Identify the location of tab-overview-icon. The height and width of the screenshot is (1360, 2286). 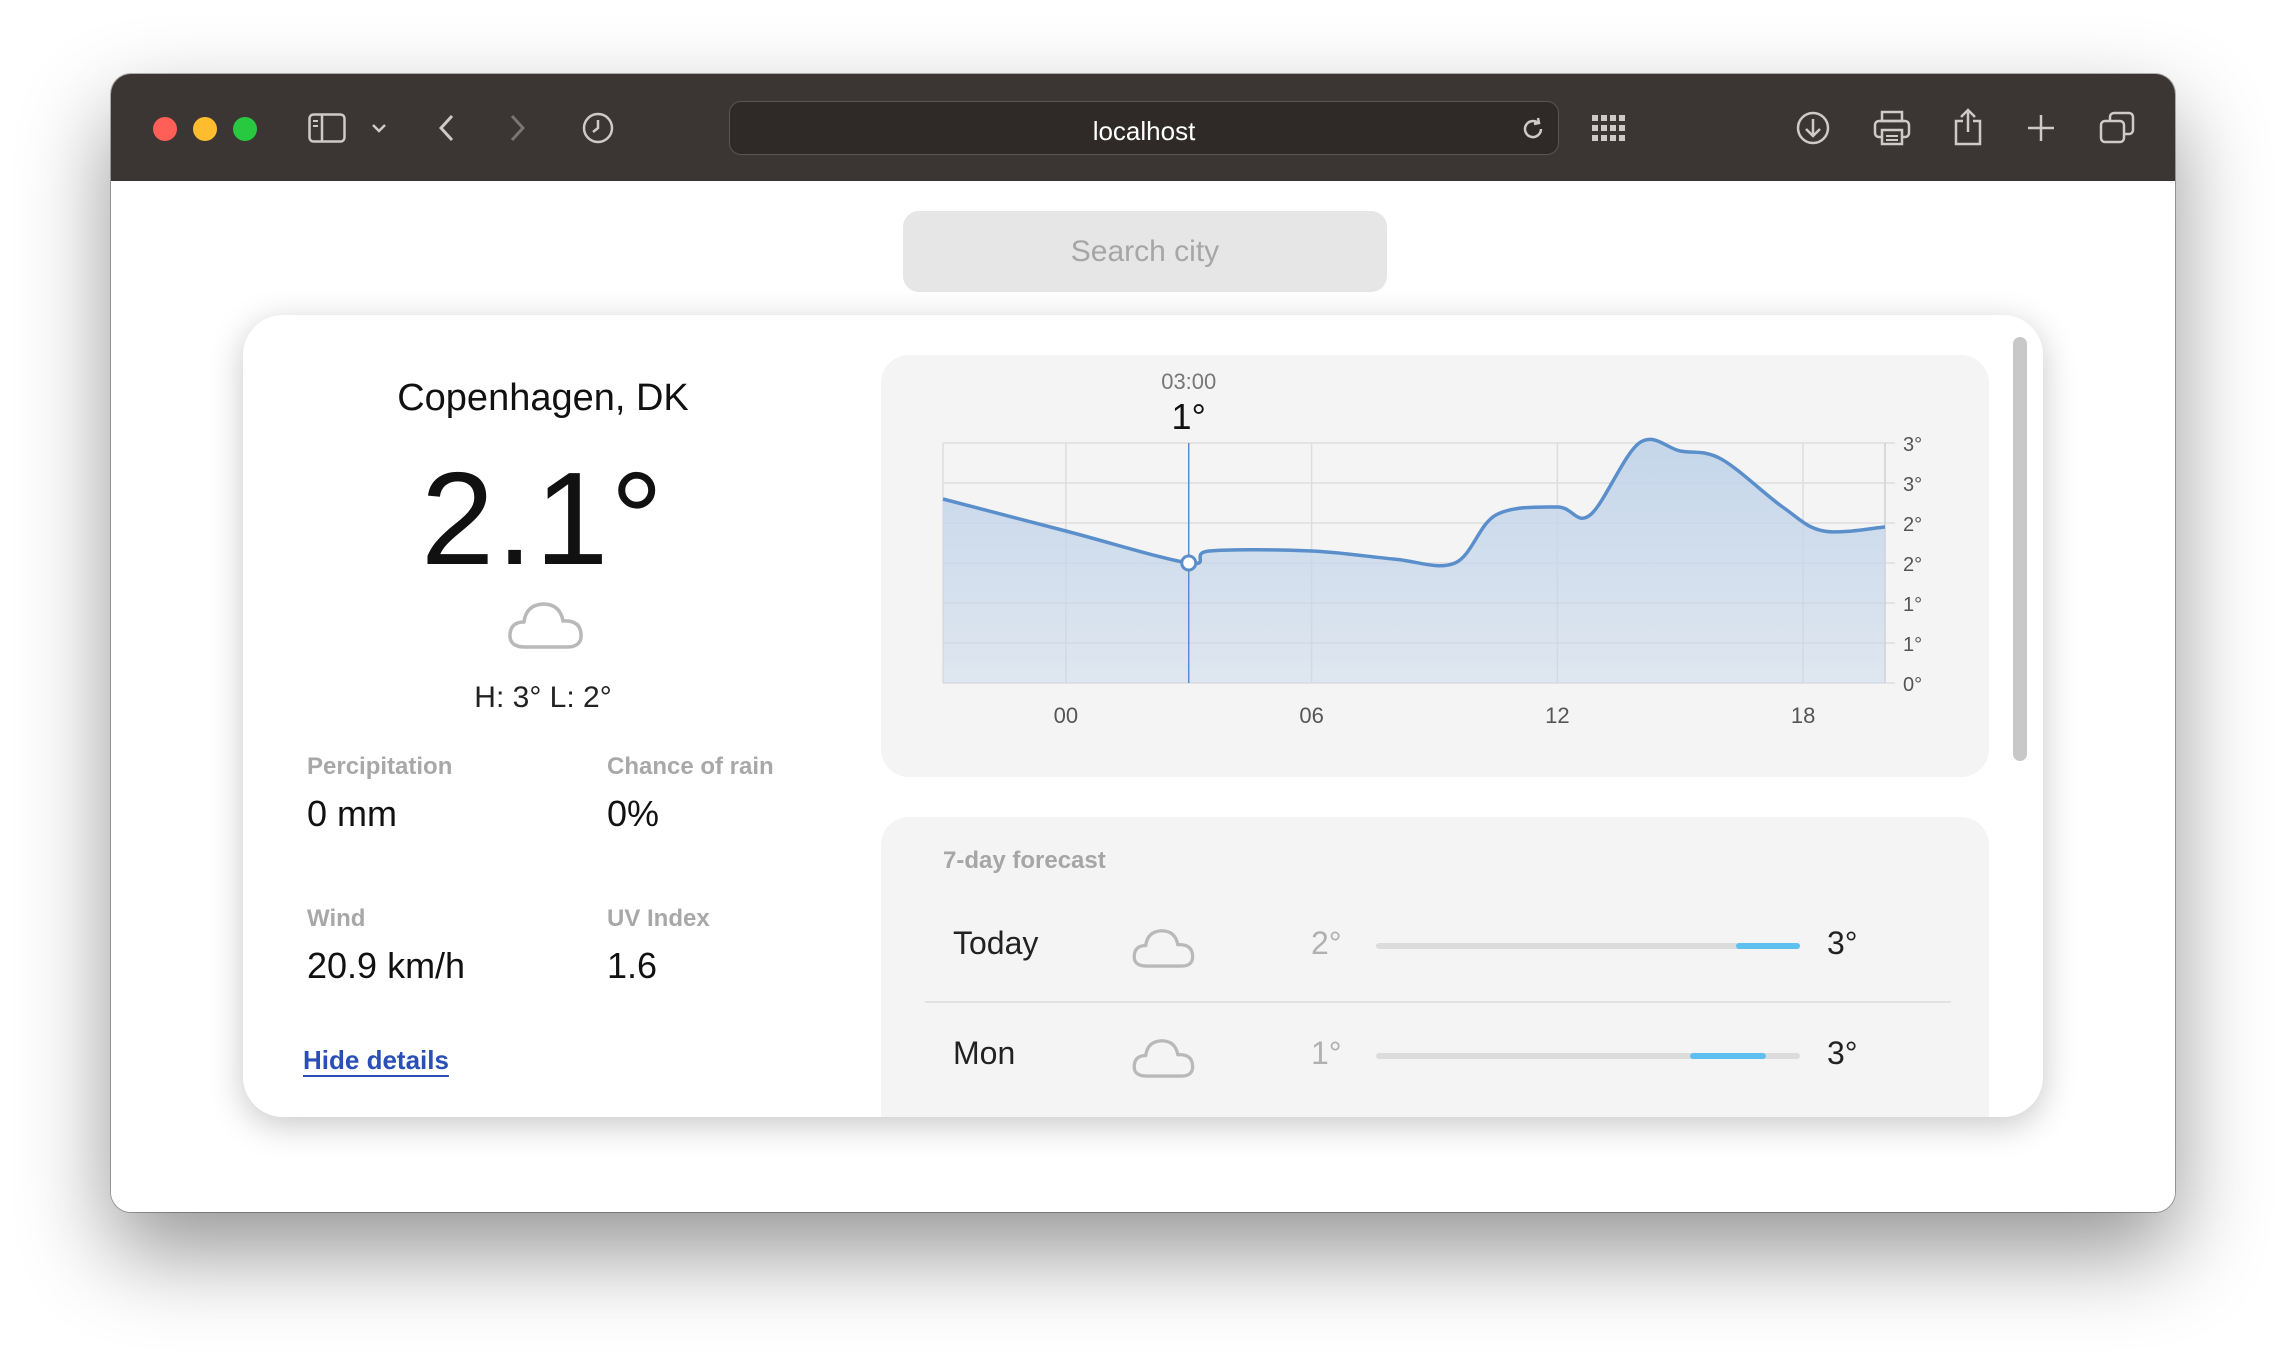
(2117, 128).